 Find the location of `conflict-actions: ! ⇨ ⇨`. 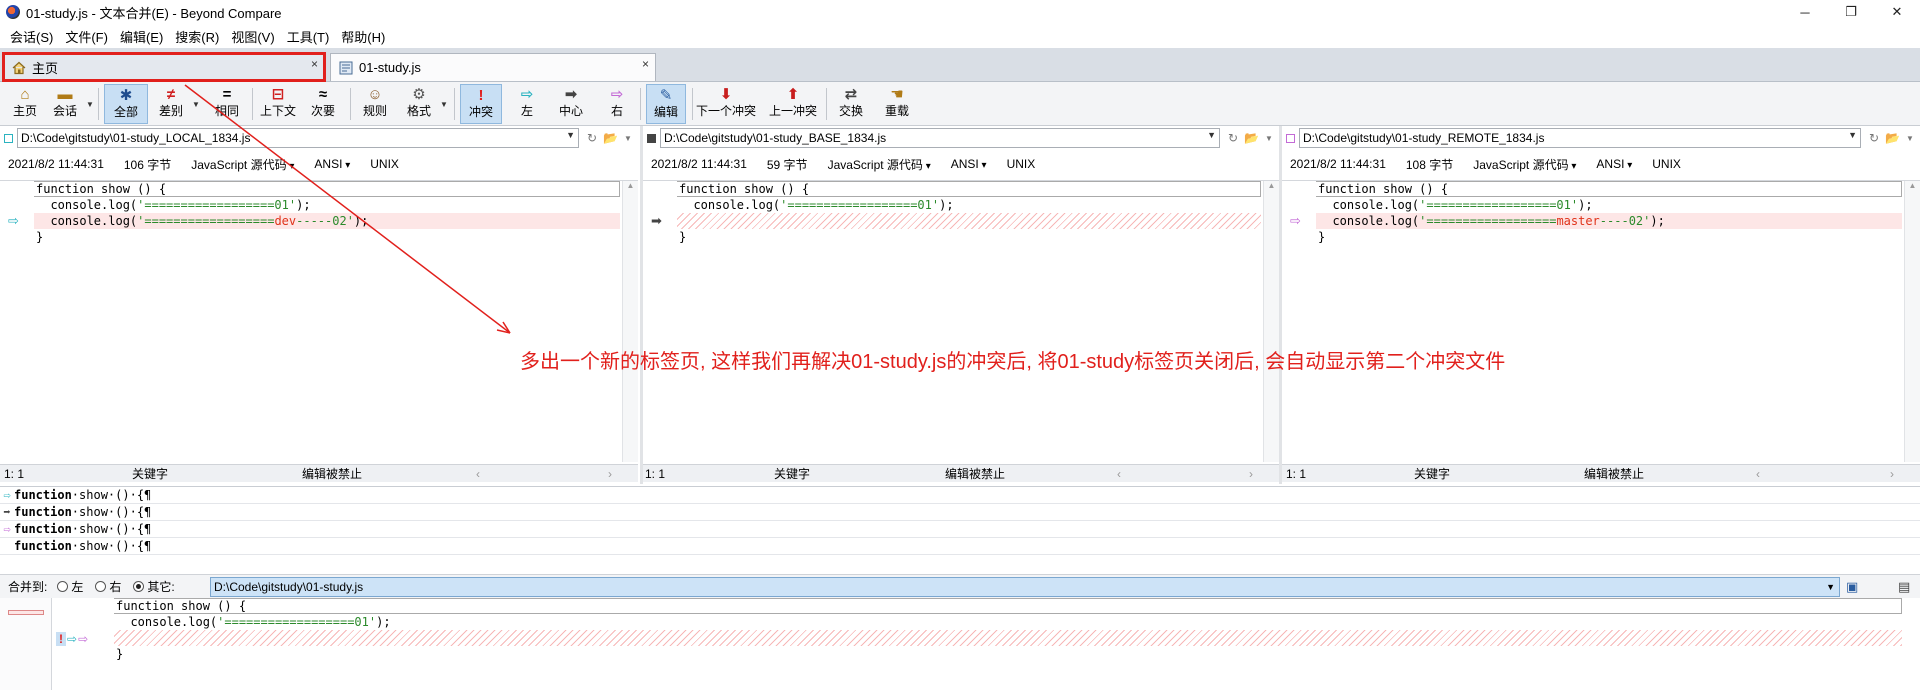

conflict-actions: ! ⇨ ⇨ is located at coordinates (72, 639).